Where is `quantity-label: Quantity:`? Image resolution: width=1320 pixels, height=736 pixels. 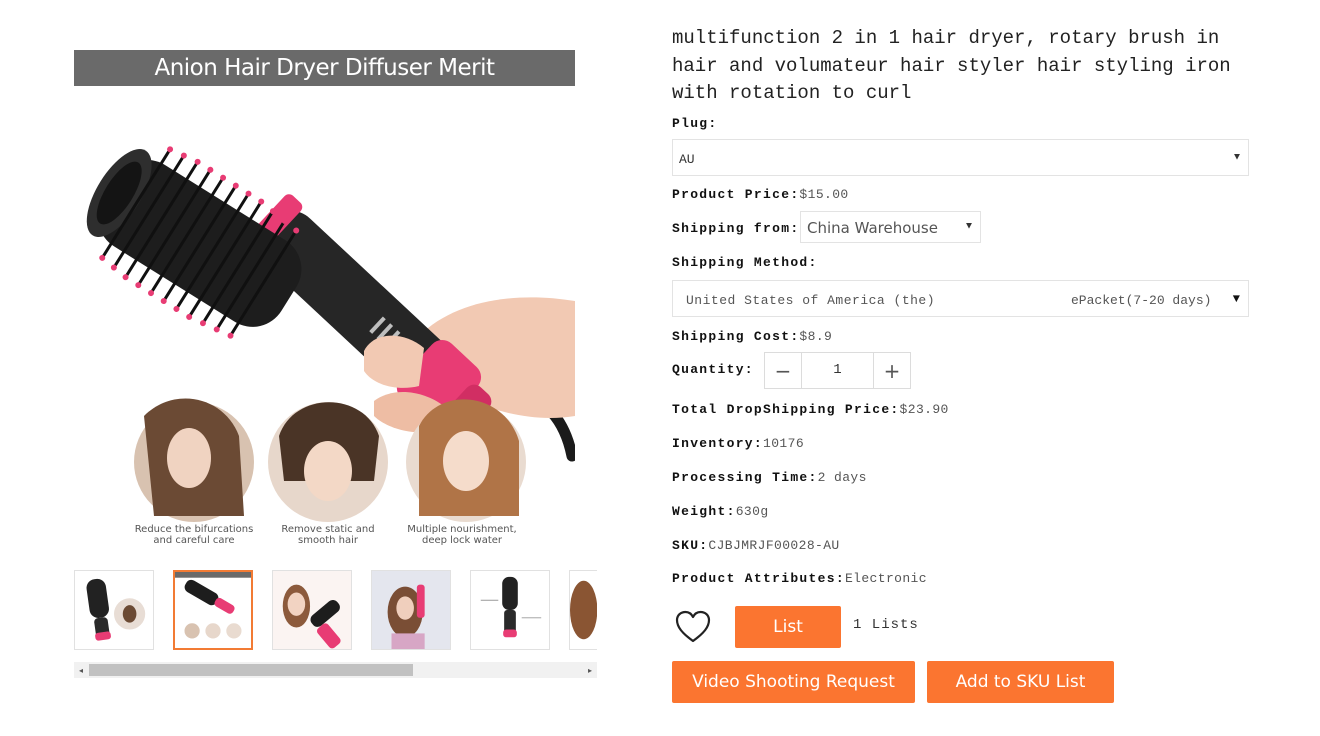 quantity-label: Quantity: is located at coordinates (713, 369).